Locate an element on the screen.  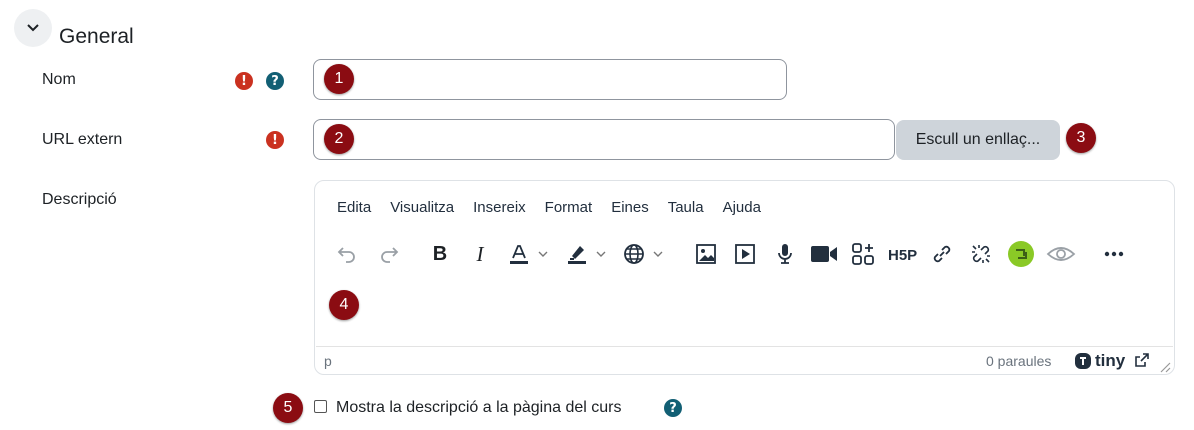
menu-format: Format is located at coordinates (569, 207).